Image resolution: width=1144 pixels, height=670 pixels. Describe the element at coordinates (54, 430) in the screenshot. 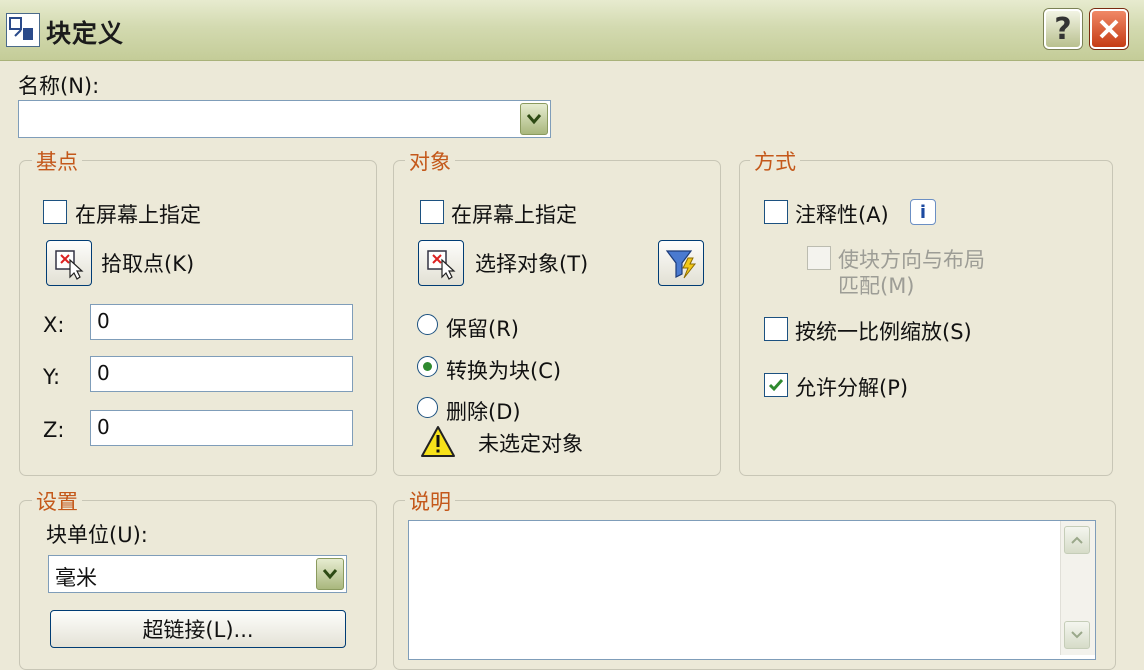

I see `z-label: Z:` at that location.